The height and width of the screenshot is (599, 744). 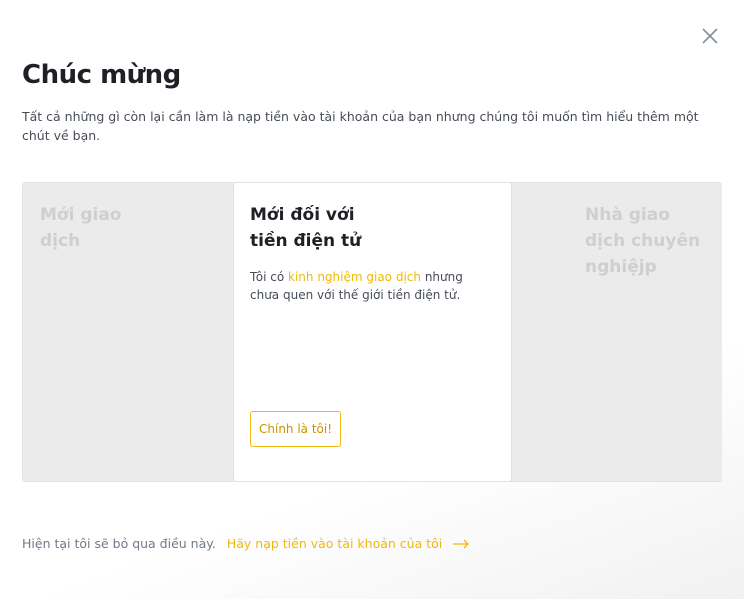 I want to click on deposit-link-label: Hãy nạp tiền vào tài khoản của tôi, so click(x=334, y=543).